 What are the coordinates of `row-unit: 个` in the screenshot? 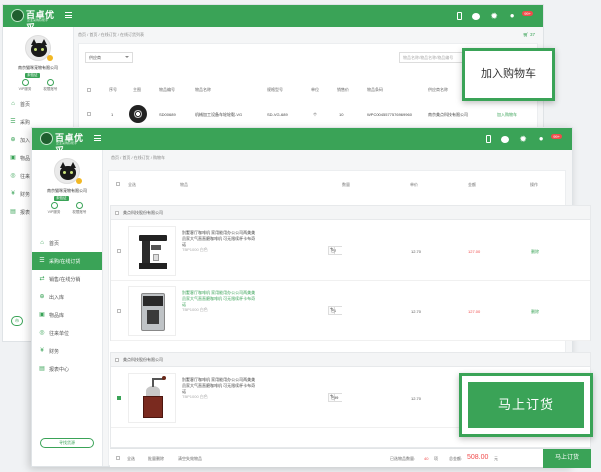 It's located at (315, 114).